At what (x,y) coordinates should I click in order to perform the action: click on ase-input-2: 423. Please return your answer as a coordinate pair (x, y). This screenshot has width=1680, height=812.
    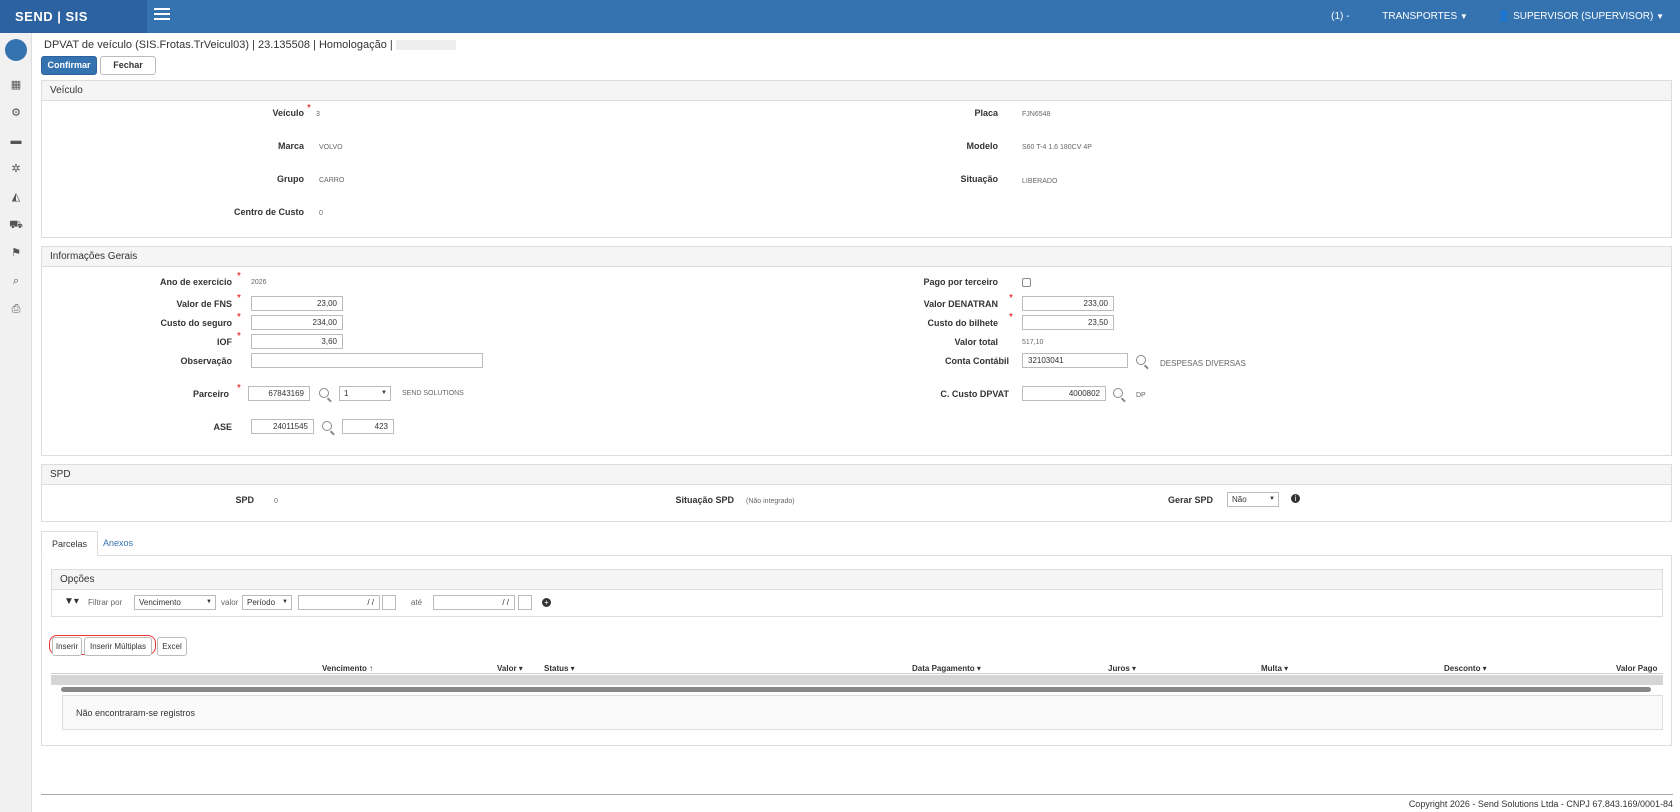
    Looking at the image, I should click on (368, 426).